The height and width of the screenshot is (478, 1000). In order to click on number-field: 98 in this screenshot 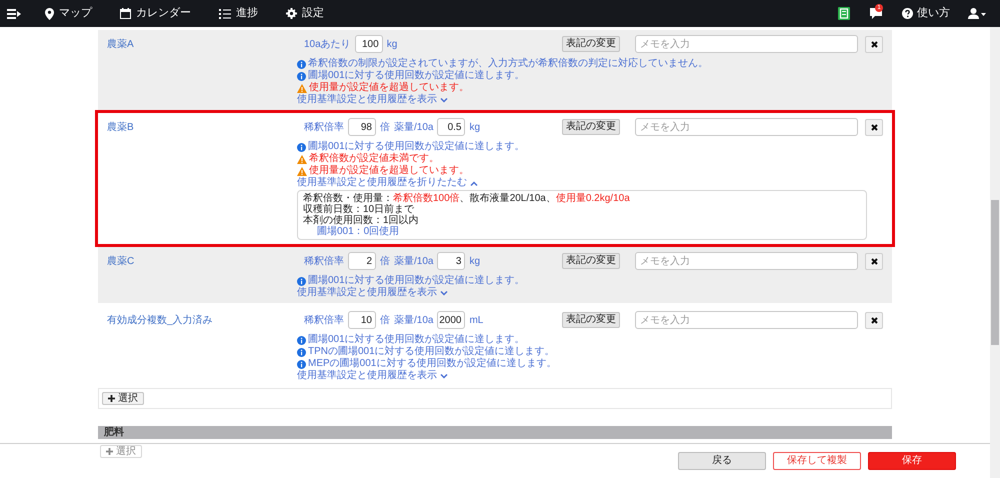, I will do `click(362, 127)`.